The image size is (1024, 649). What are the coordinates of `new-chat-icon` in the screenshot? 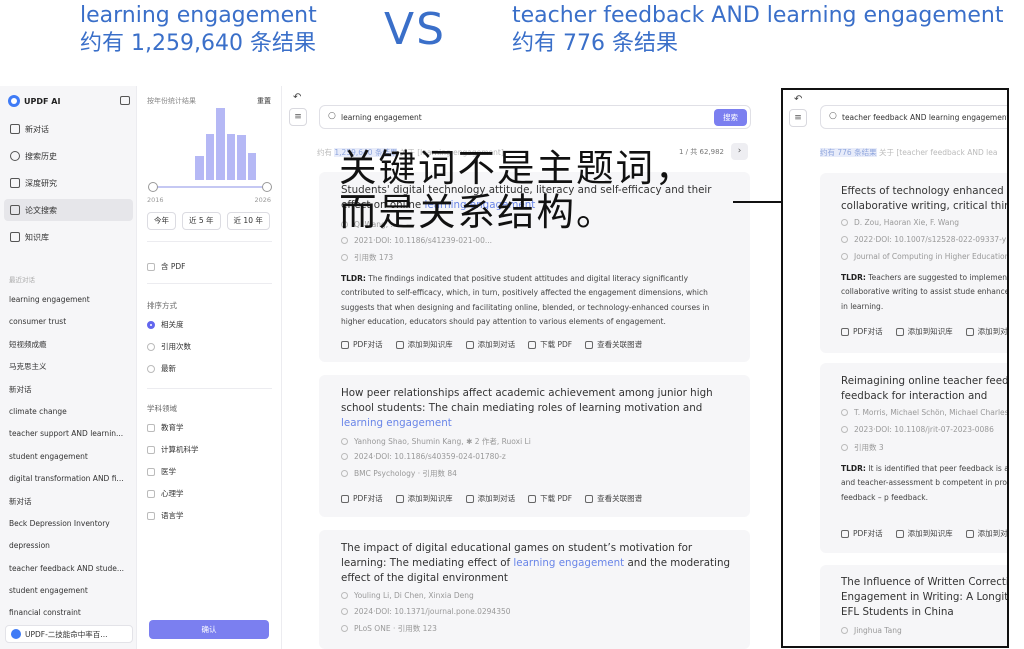 It's located at (15, 129).